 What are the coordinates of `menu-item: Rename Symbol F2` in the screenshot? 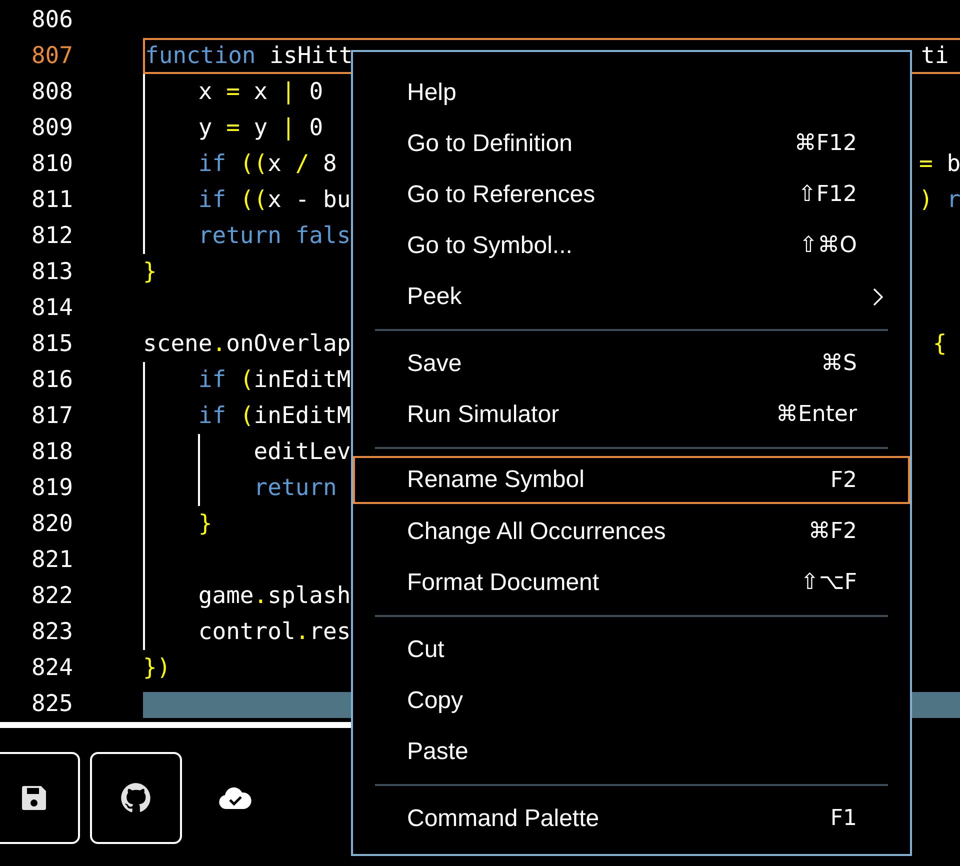 It's located at (631, 480).